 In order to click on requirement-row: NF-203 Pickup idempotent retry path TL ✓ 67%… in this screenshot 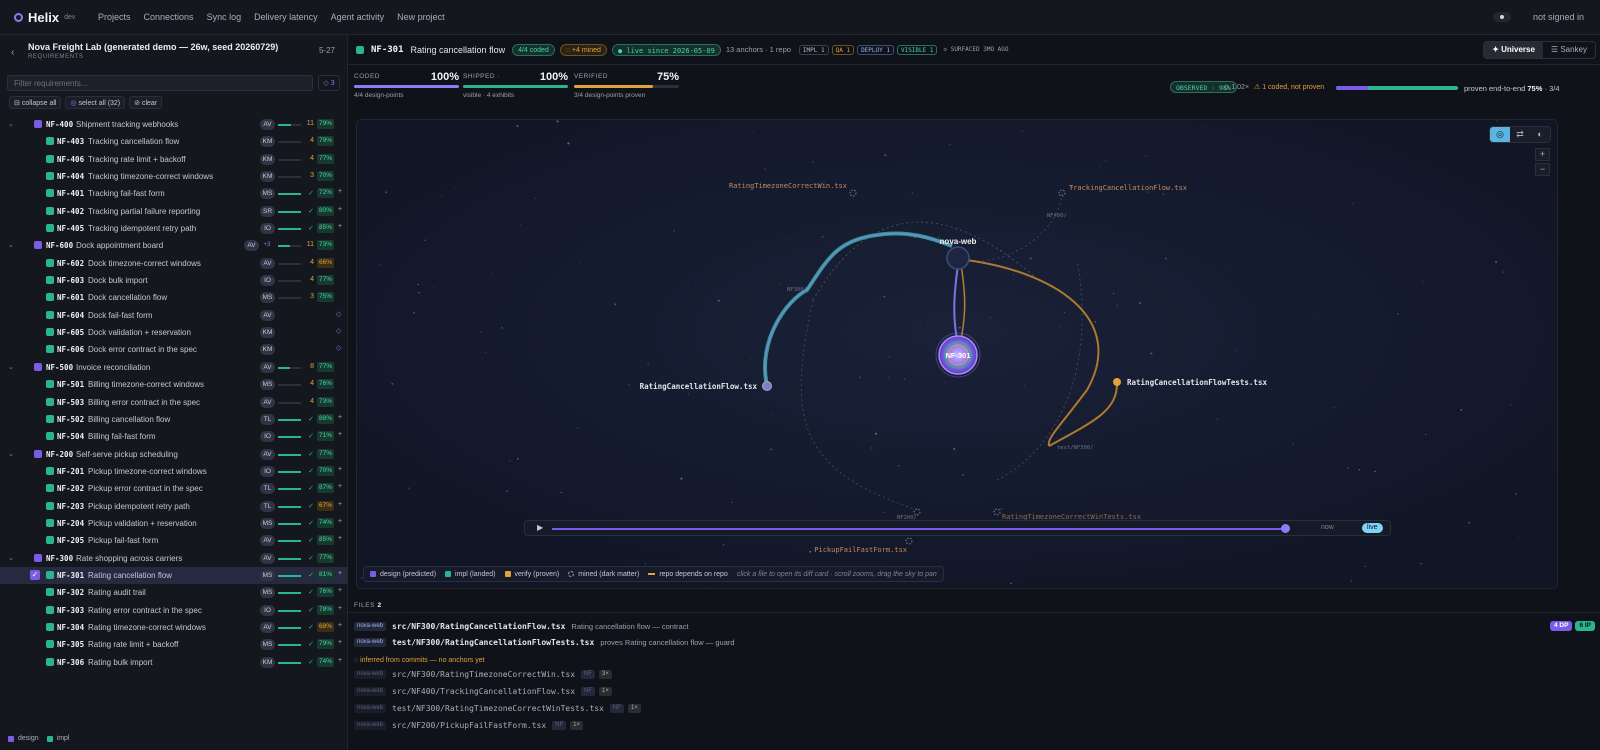, I will do `click(174, 506)`.